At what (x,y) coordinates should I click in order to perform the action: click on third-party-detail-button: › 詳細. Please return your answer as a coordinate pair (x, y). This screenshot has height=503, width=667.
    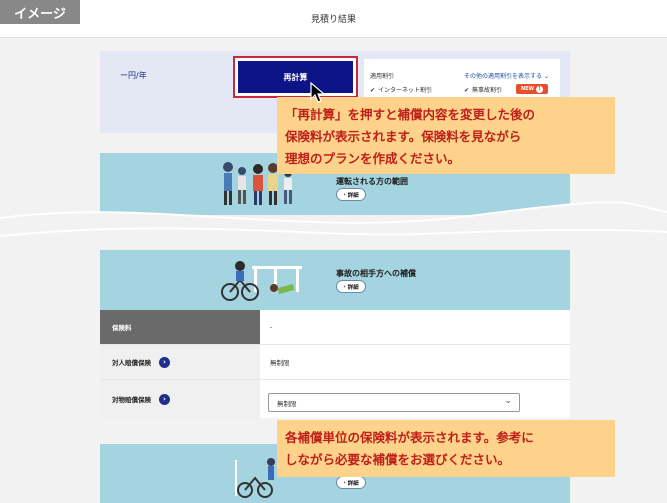
    Looking at the image, I should click on (351, 286).